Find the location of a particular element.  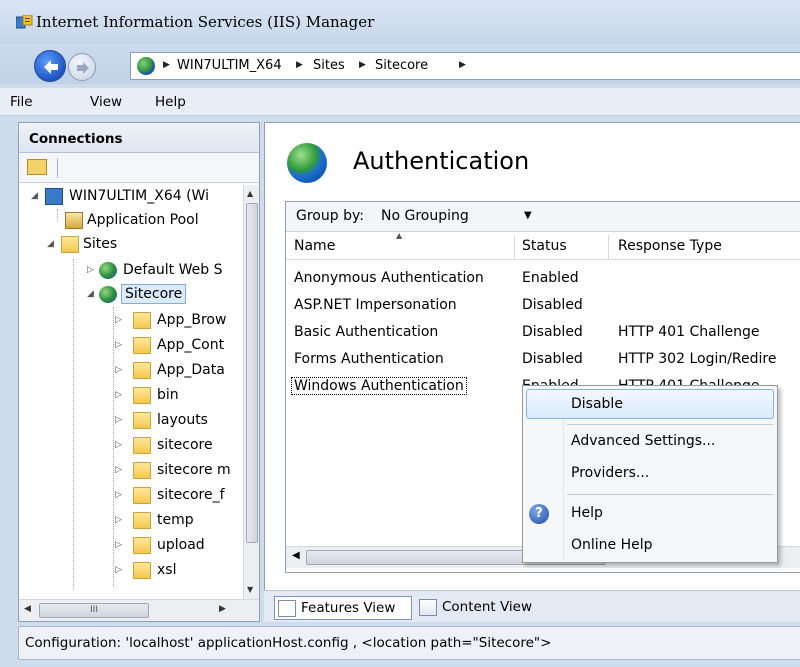

scroll-right-icon: ▶ is located at coordinates (222, 609).